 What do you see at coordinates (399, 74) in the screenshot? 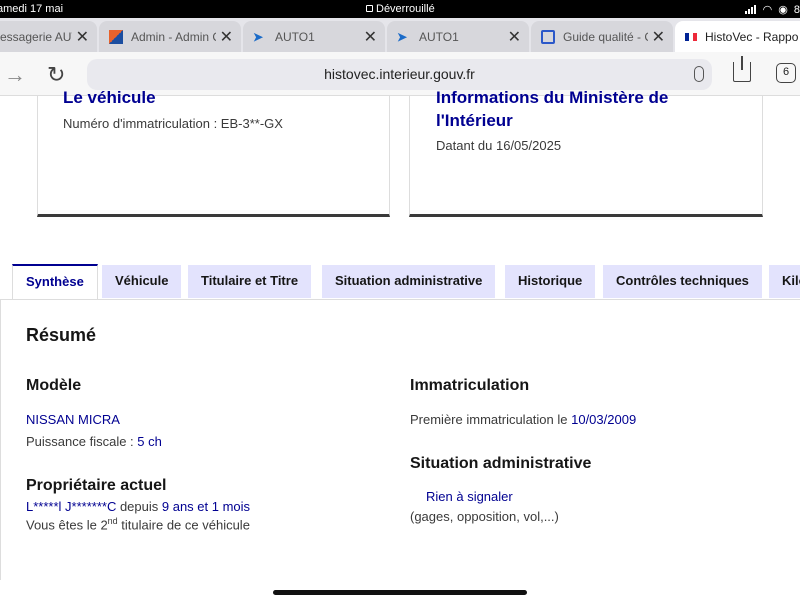
I see `url-text: histovec.interieur.gouv.fr` at bounding box center [399, 74].